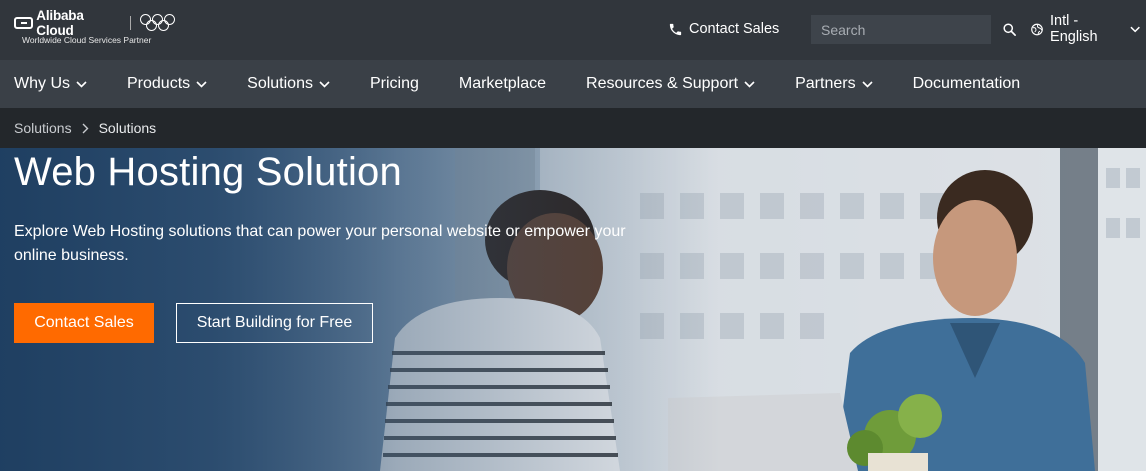 The width and height of the screenshot is (1146, 471). Describe the element at coordinates (675, 29) in the screenshot. I see `phone-icon` at that location.